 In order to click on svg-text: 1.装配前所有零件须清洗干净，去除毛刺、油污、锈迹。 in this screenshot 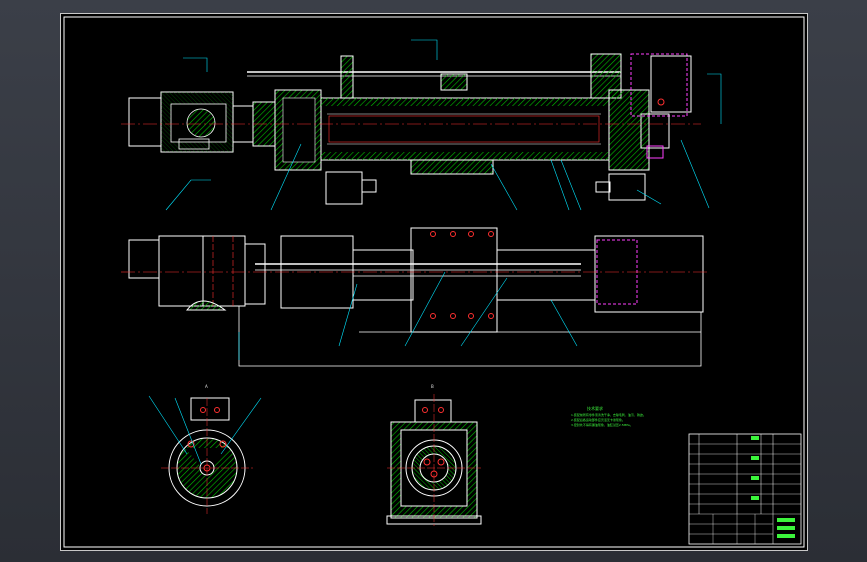, I will do `click(608, 414)`.